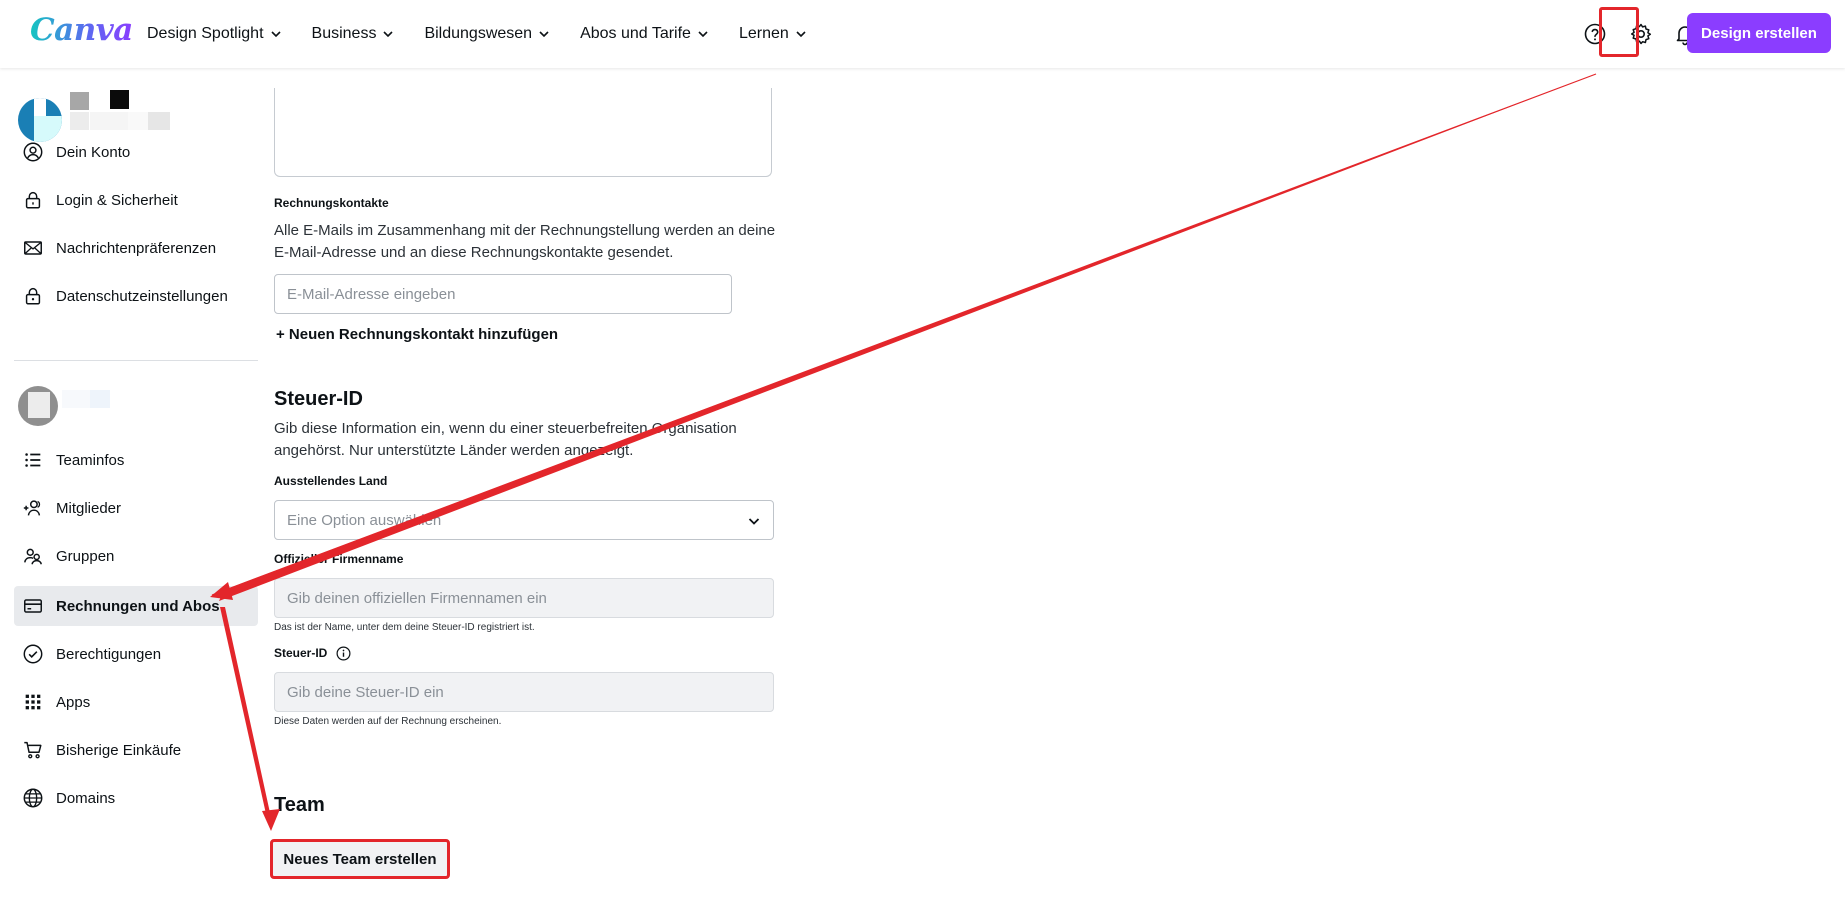 Image resolution: width=1845 pixels, height=897 pixels. I want to click on nav-design-spotlight: Design Spotlight, so click(214, 34).